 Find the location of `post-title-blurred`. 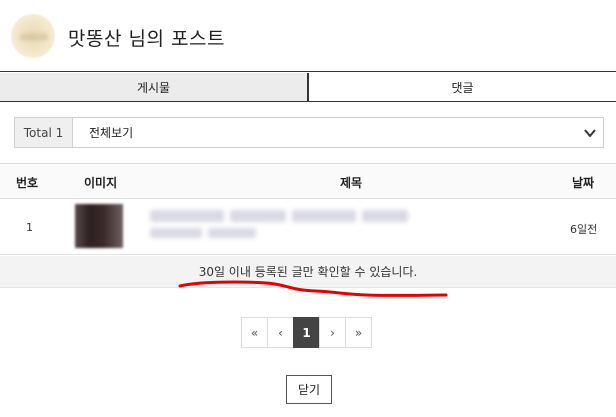

post-title-blurred is located at coordinates (280, 225).